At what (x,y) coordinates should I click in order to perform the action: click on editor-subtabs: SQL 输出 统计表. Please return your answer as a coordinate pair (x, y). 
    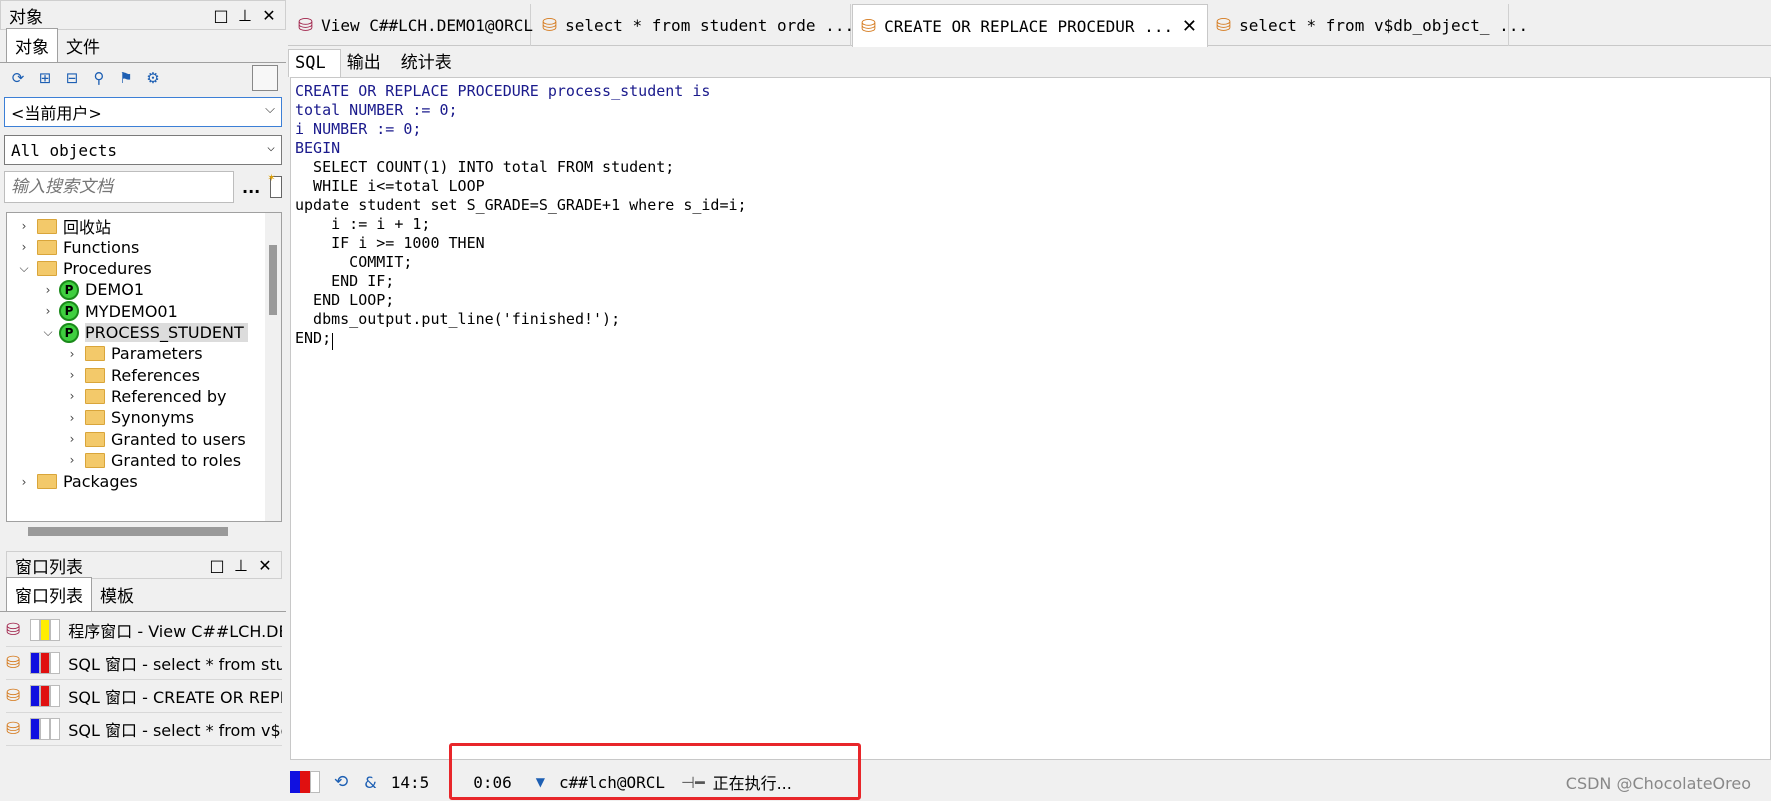
    Looking at the image, I should click on (1029, 62).